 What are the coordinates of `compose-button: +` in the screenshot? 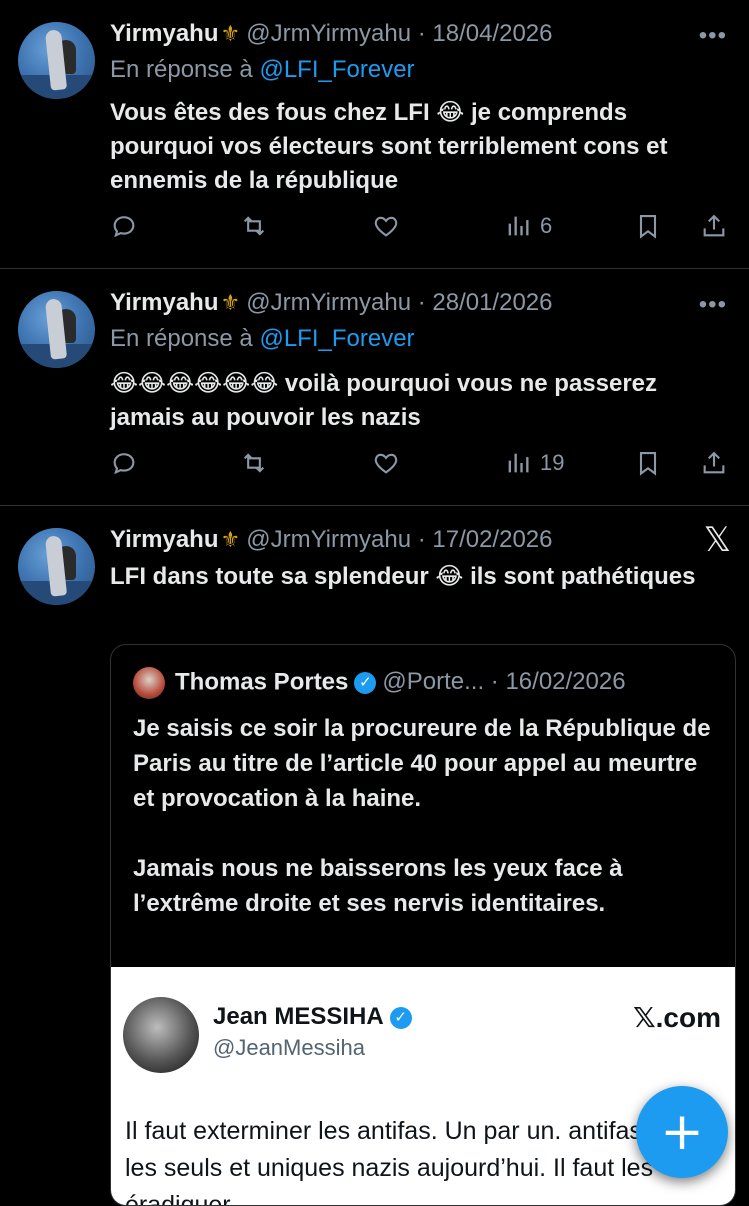 It's located at (682, 1132).